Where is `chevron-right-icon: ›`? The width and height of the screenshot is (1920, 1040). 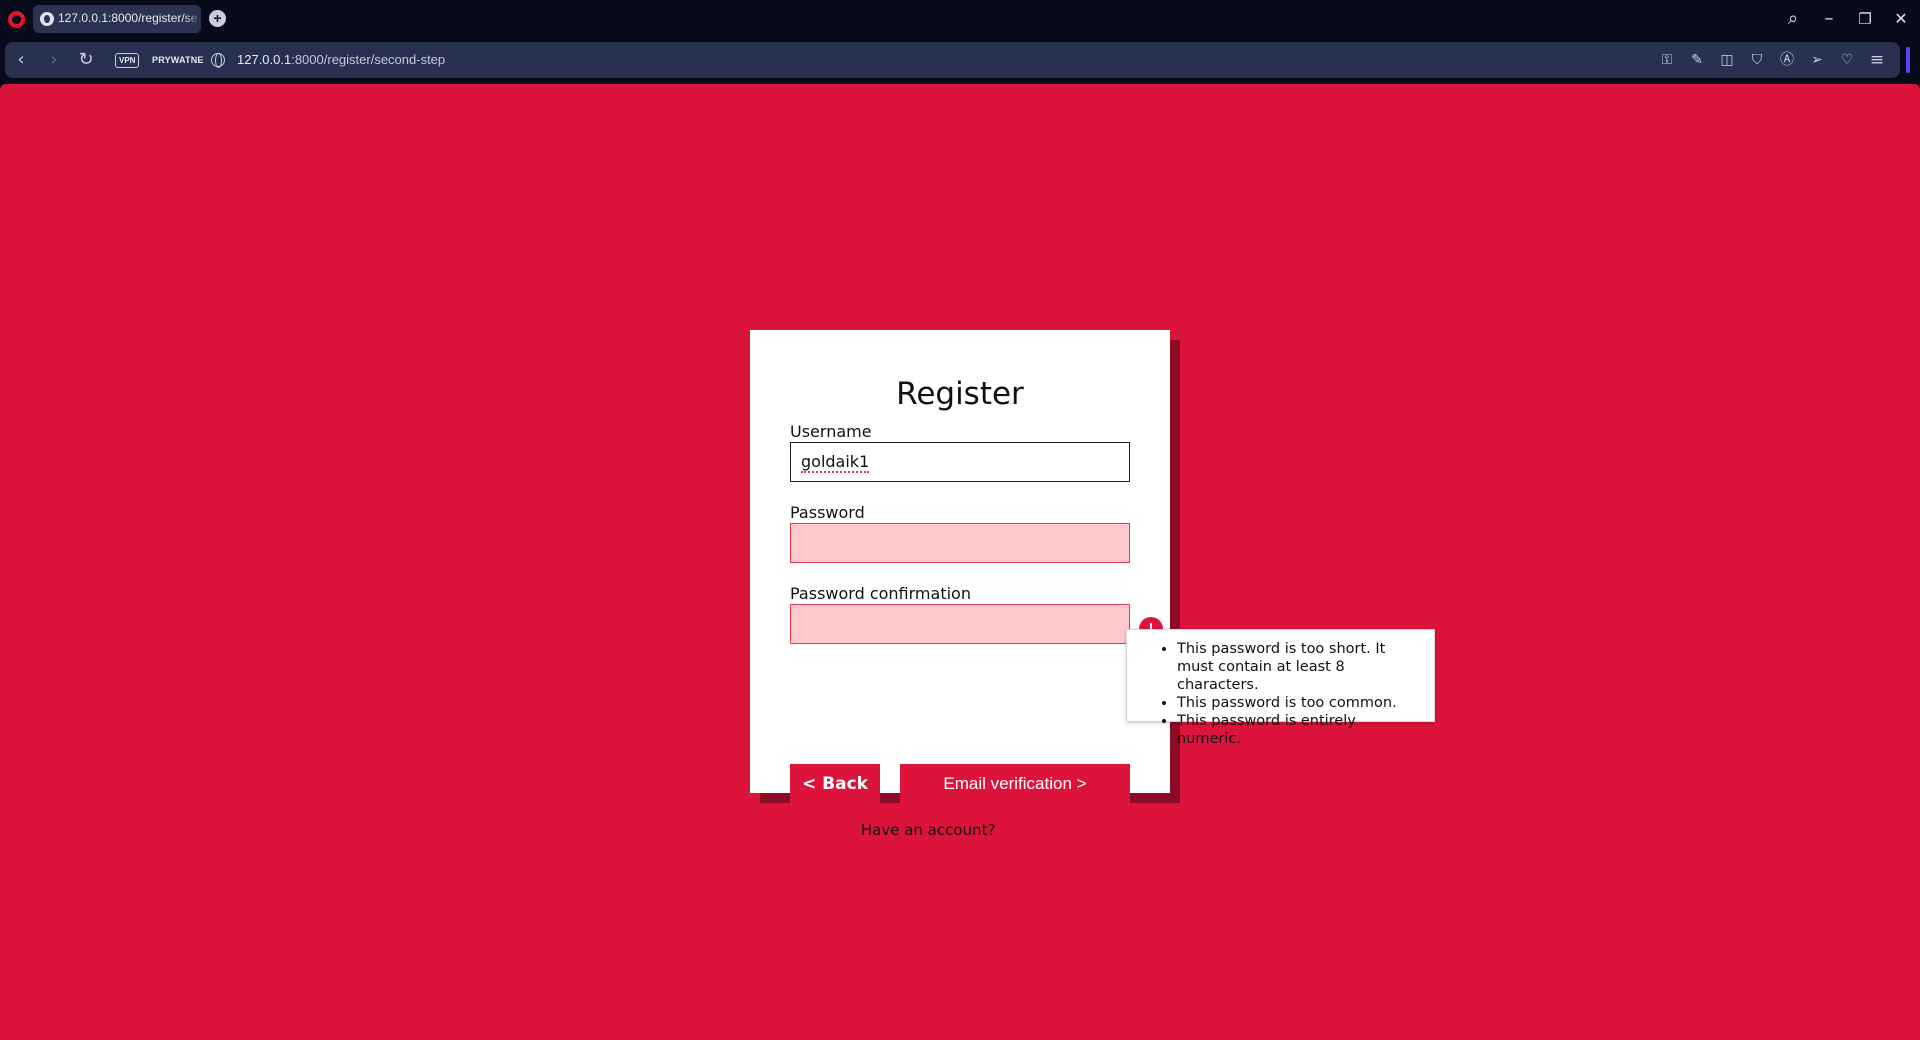
chevron-right-icon: › is located at coordinates (54, 60).